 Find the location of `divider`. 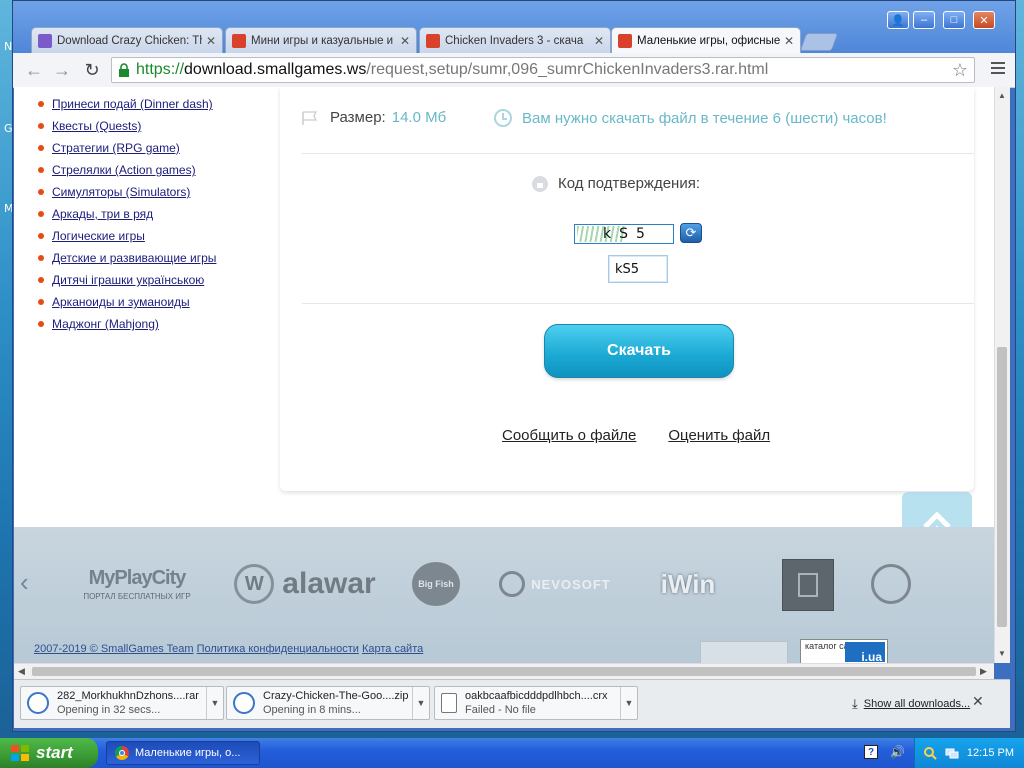

divider is located at coordinates (638, 153).